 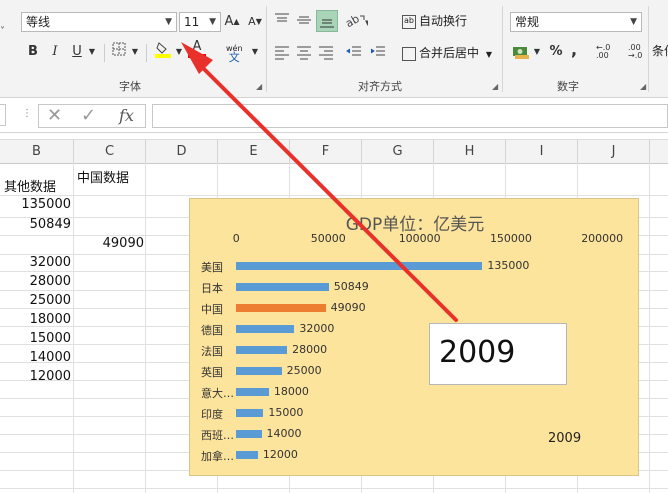 I want to click on italic-button: I, so click(x=55, y=52).